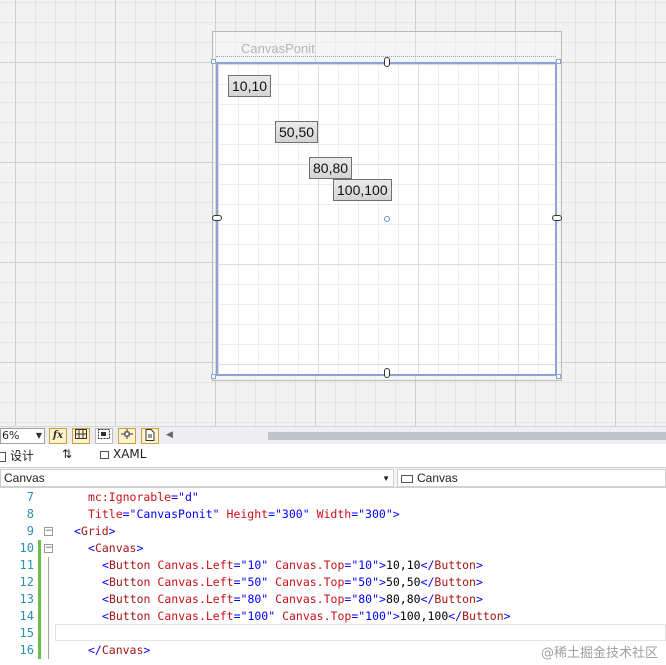 This screenshot has width=666, height=665. Describe the element at coordinates (333, 633) in the screenshot. I see `code-line: 15` at that location.